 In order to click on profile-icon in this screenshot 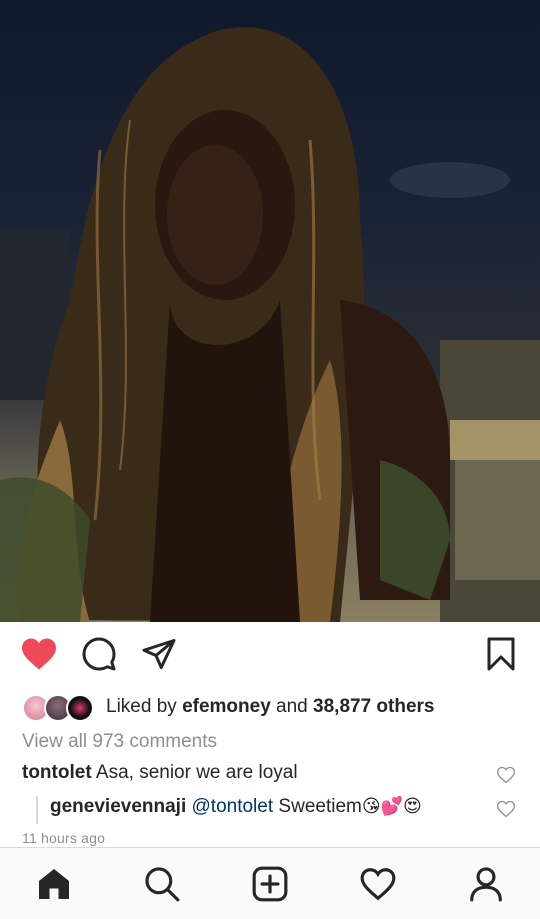, I will do `click(486, 884)`.